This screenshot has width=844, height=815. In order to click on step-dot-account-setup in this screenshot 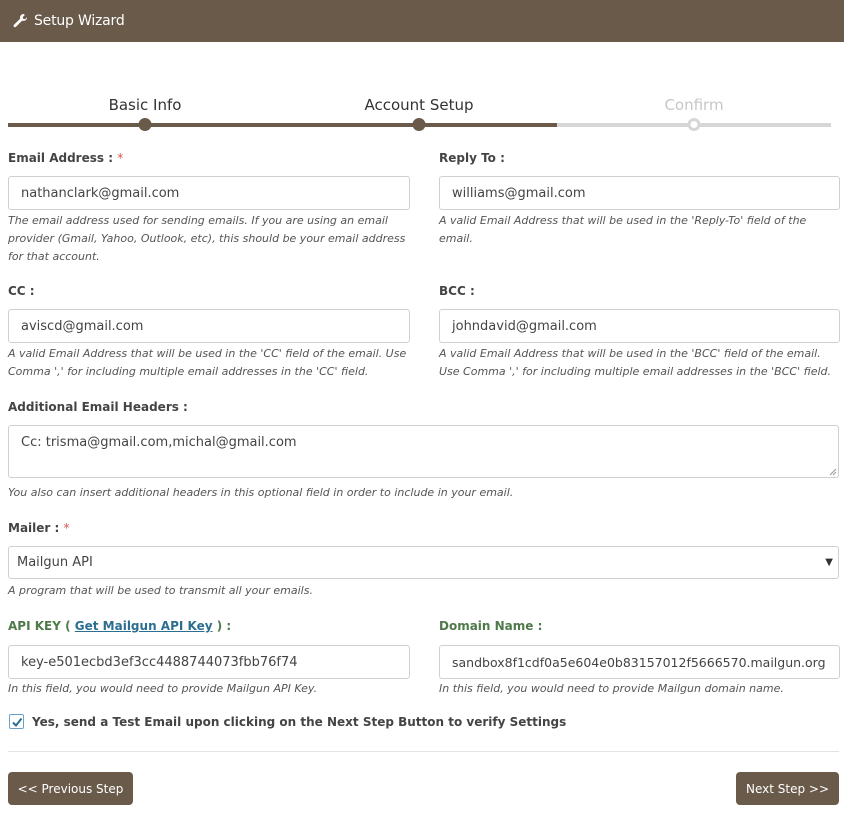, I will do `click(419, 124)`.